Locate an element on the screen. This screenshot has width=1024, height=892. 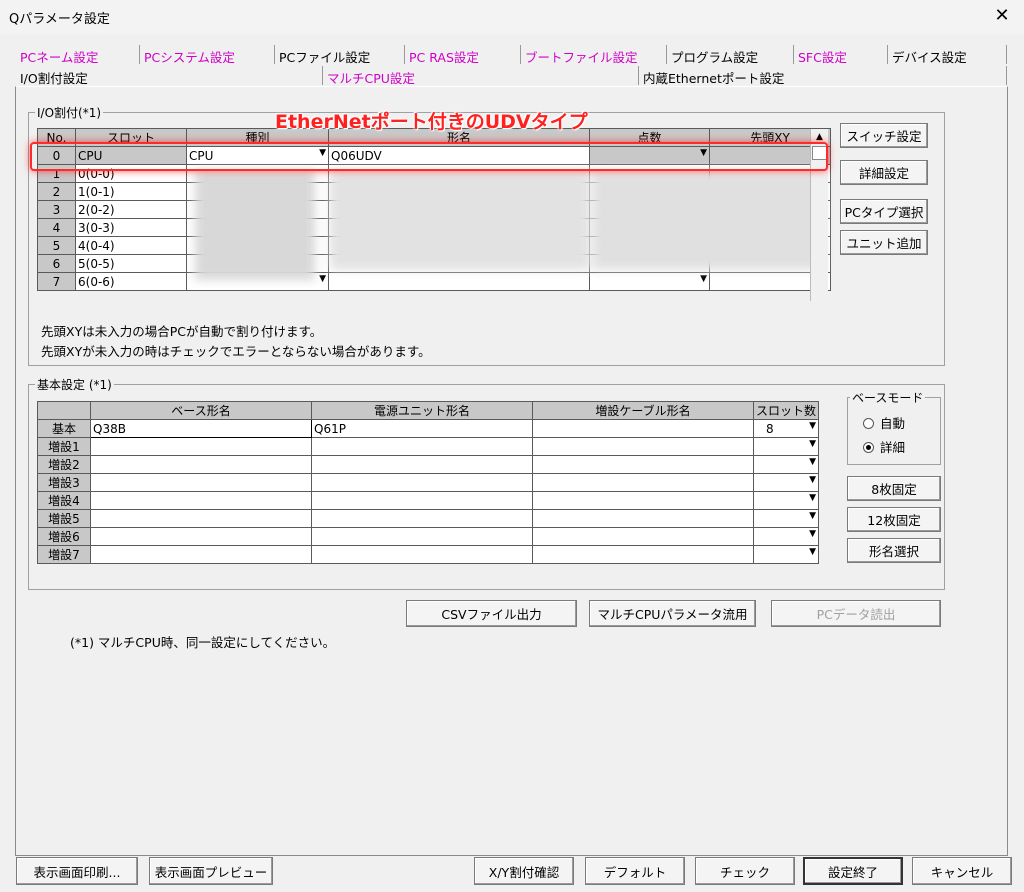
default-button: デフォルト is located at coordinates (635, 871).